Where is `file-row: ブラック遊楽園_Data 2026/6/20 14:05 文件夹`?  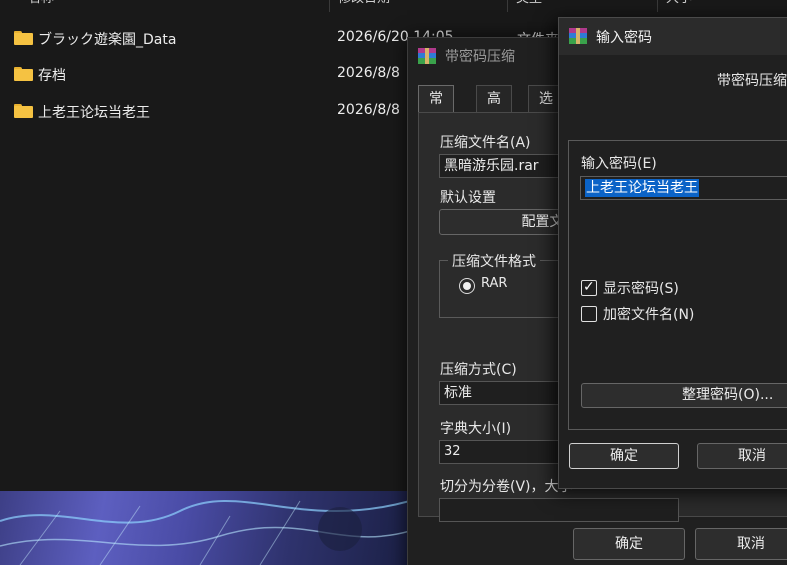
file-row: ブラック遊楽園_Data 2026/6/20 14:05 文件夹 is located at coordinates (279, 38).